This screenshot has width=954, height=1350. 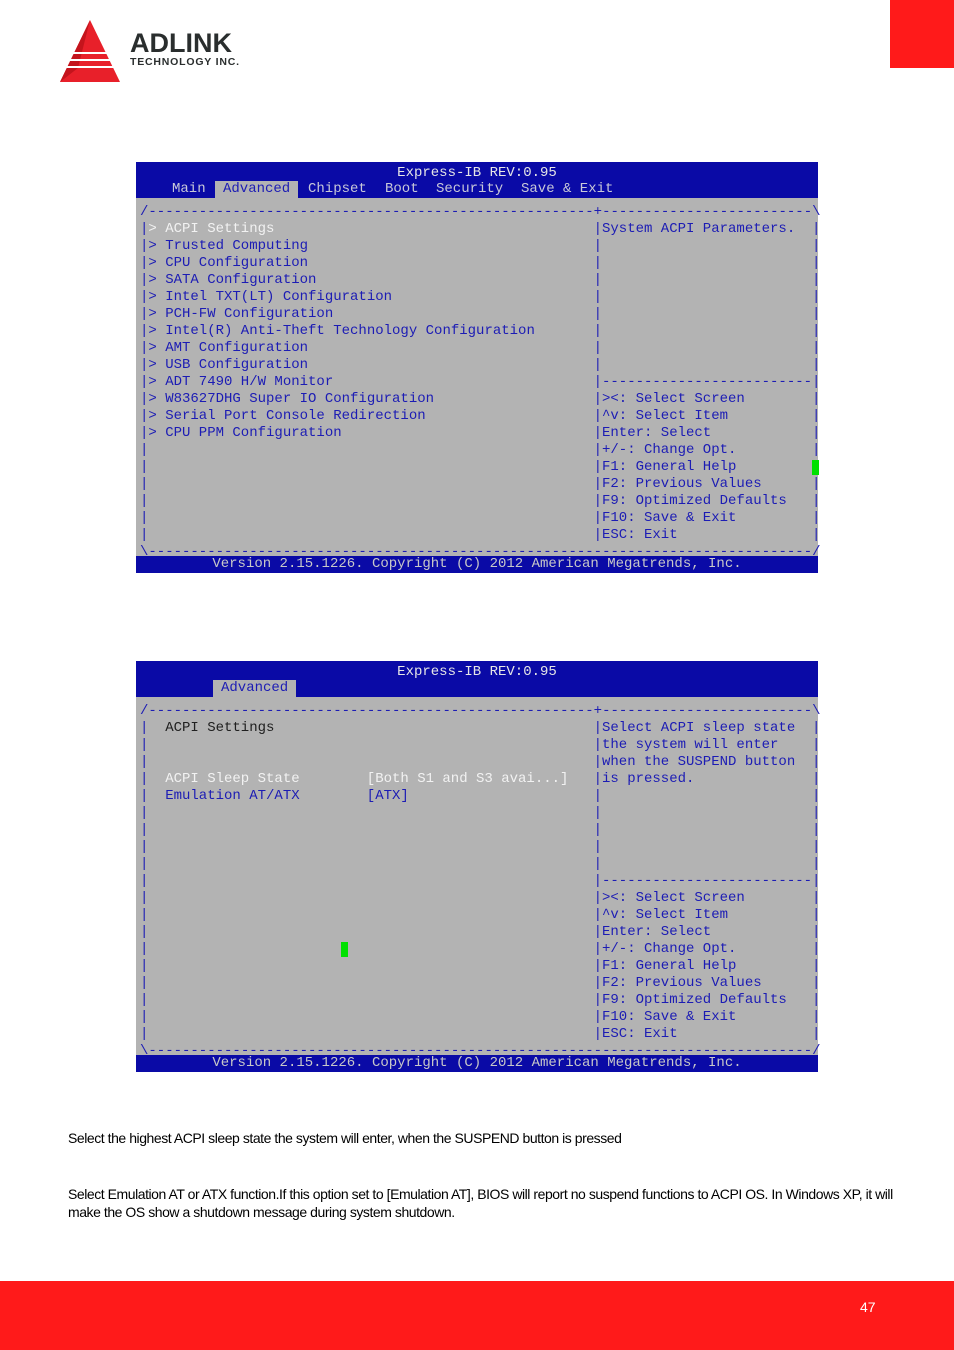 What do you see at coordinates (388, 796) in the screenshot?
I see `setting-value: [ATX]` at bounding box center [388, 796].